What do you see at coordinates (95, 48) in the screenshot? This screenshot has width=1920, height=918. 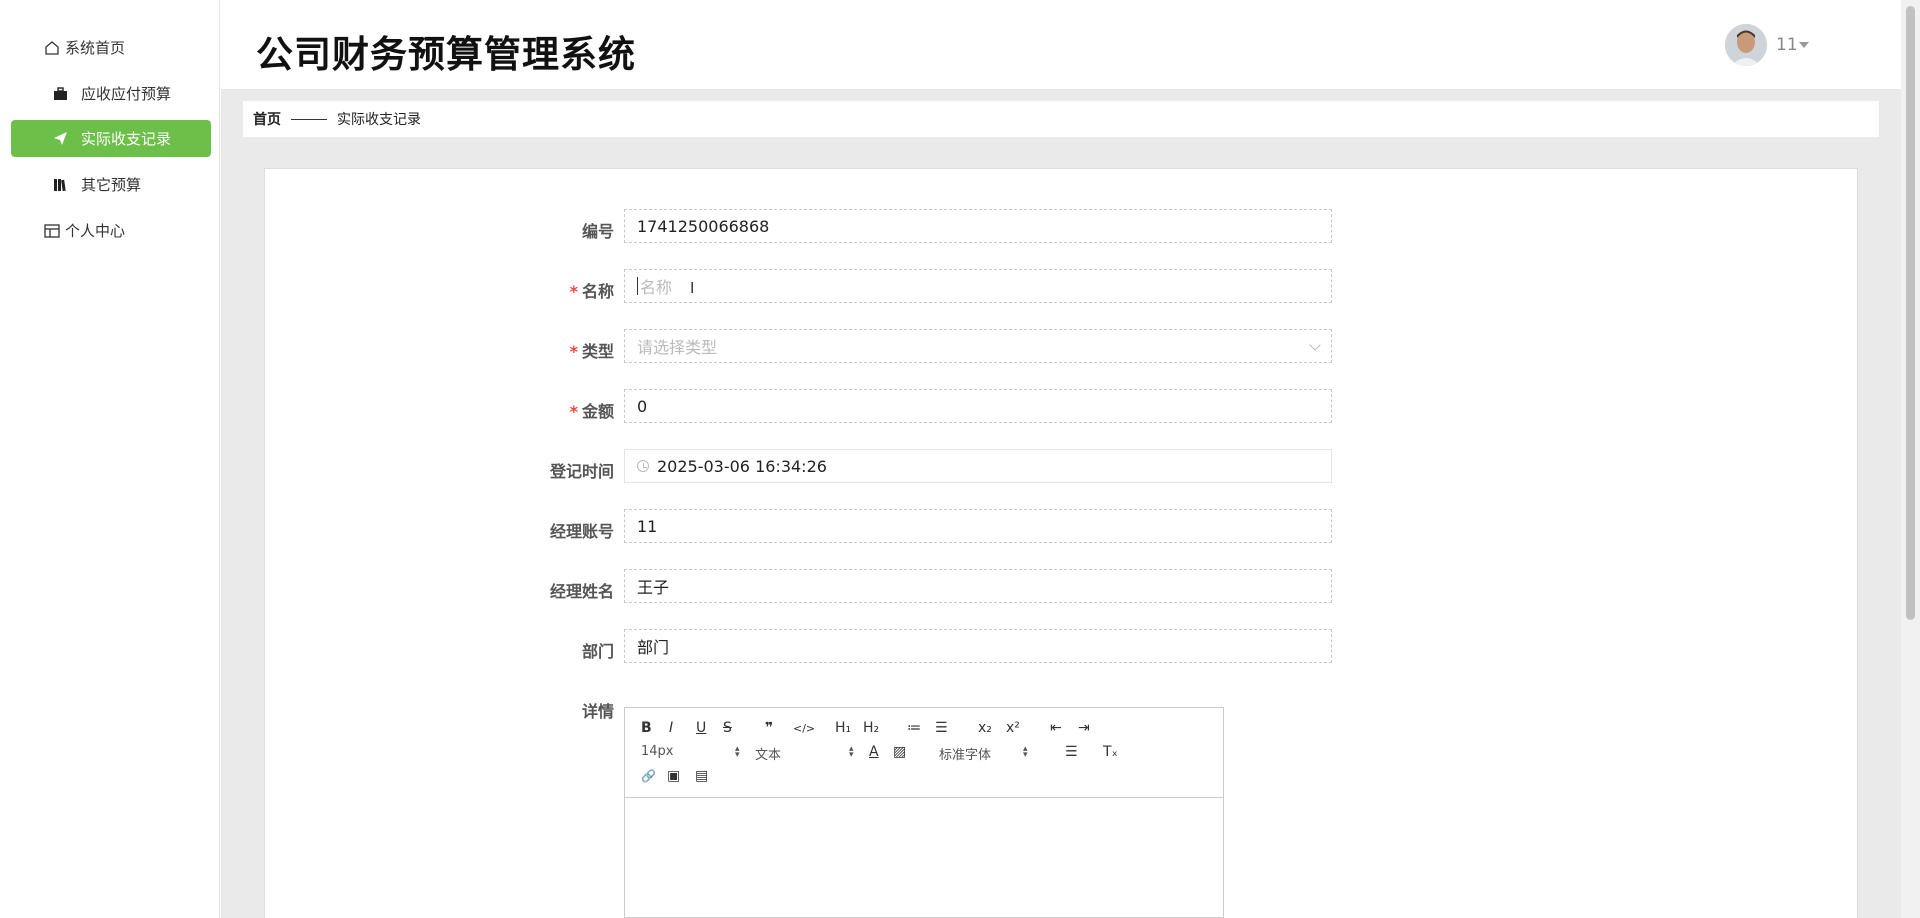 I see `sidebar-item-label: 系统首页` at bounding box center [95, 48].